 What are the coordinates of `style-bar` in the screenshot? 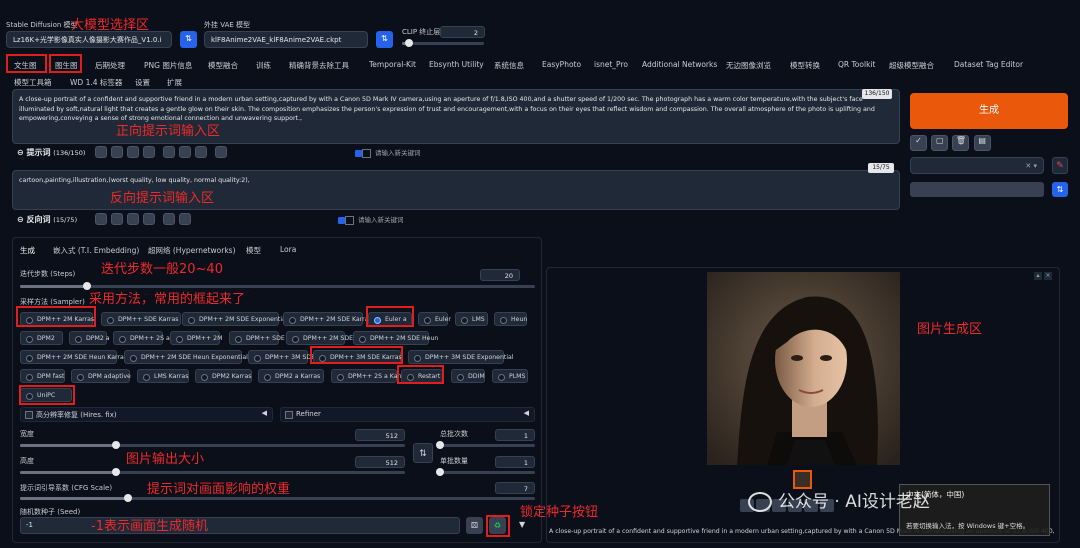 It's located at (977, 189).